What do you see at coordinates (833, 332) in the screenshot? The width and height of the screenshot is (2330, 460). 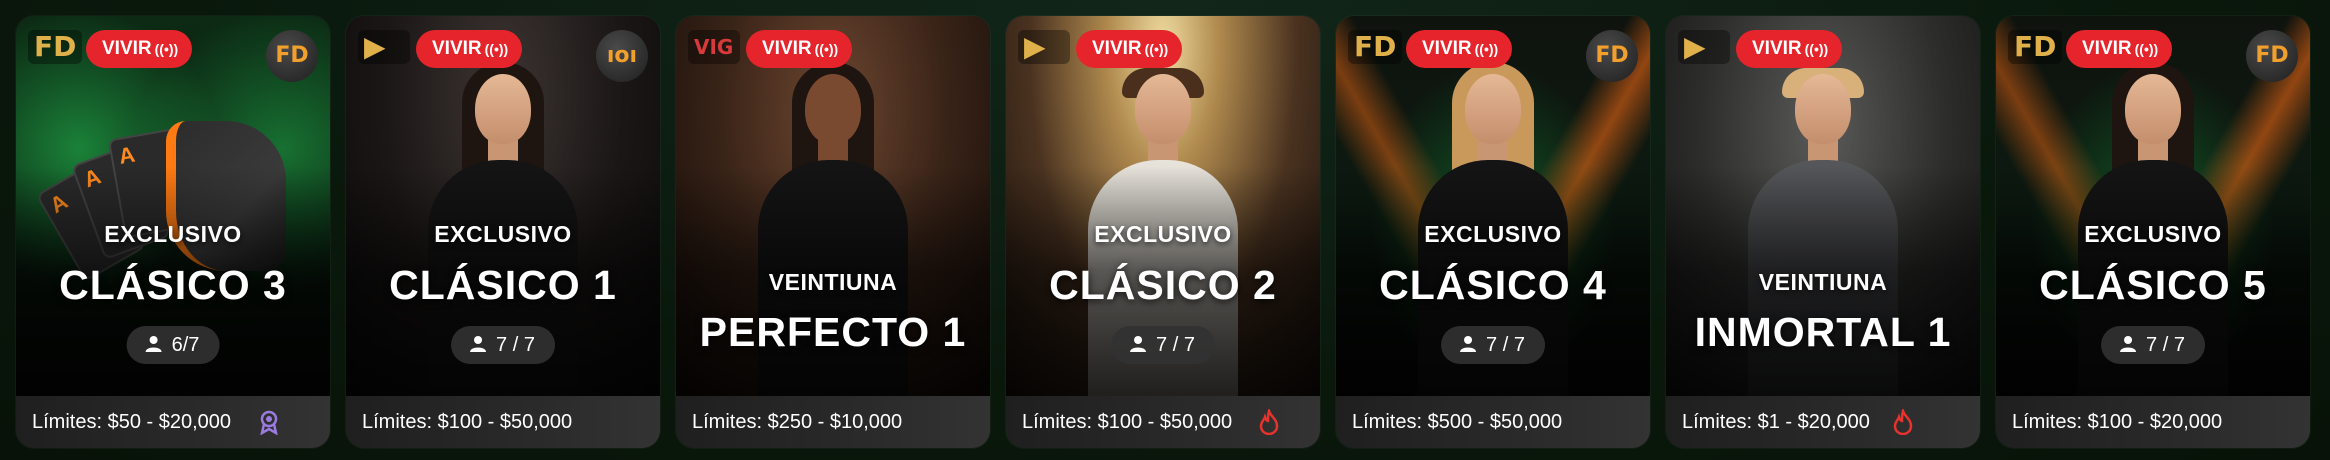 I see `game-title: PERFECTO 1` at bounding box center [833, 332].